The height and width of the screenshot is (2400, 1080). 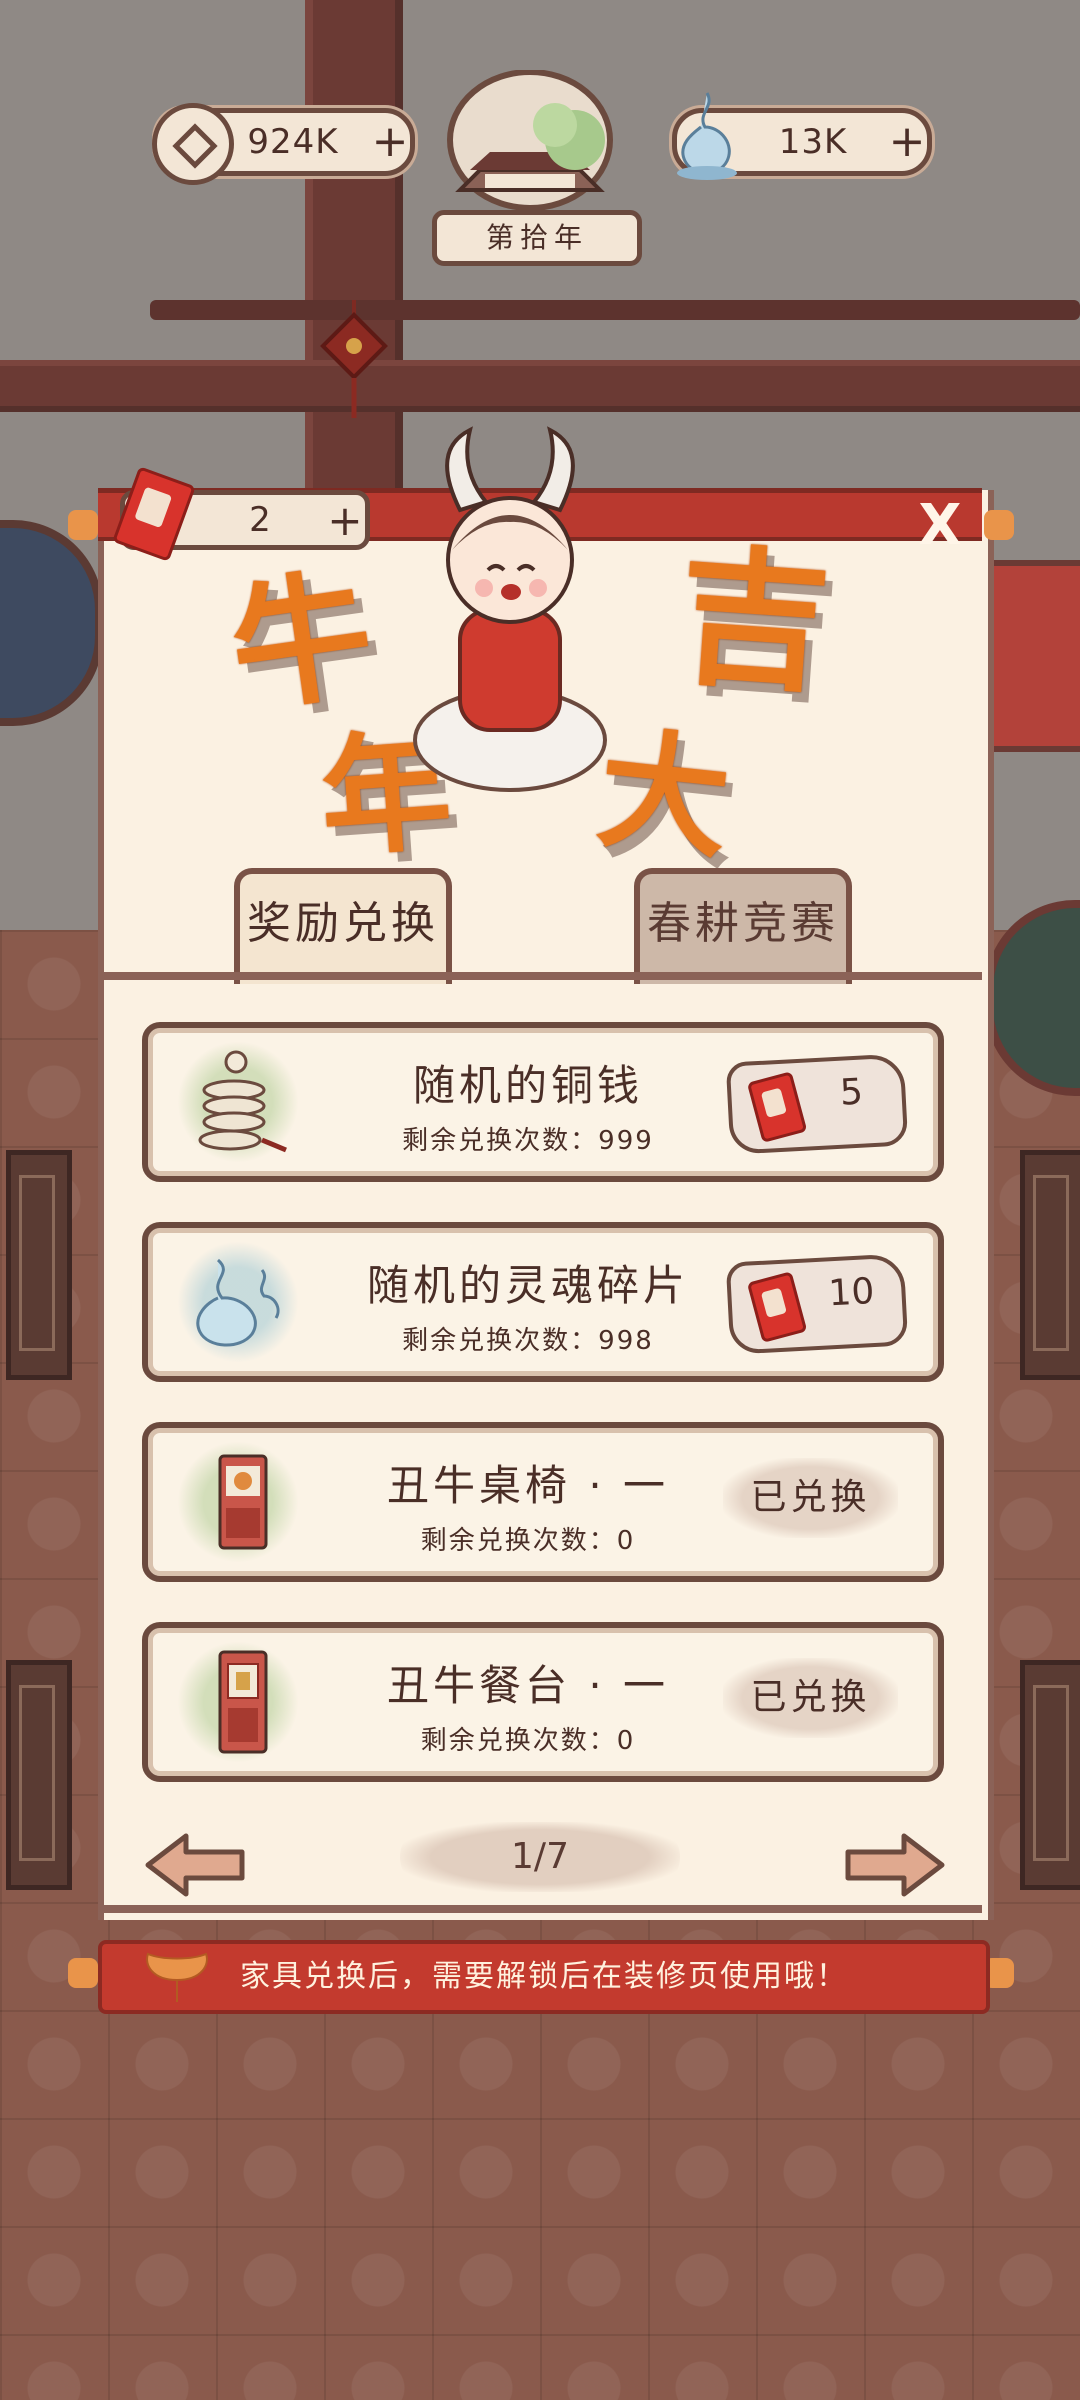 What do you see at coordinates (528, 1485) in the screenshot?
I see `item-title: 丑牛桌椅 · 一` at bounding box center [528, 1485].